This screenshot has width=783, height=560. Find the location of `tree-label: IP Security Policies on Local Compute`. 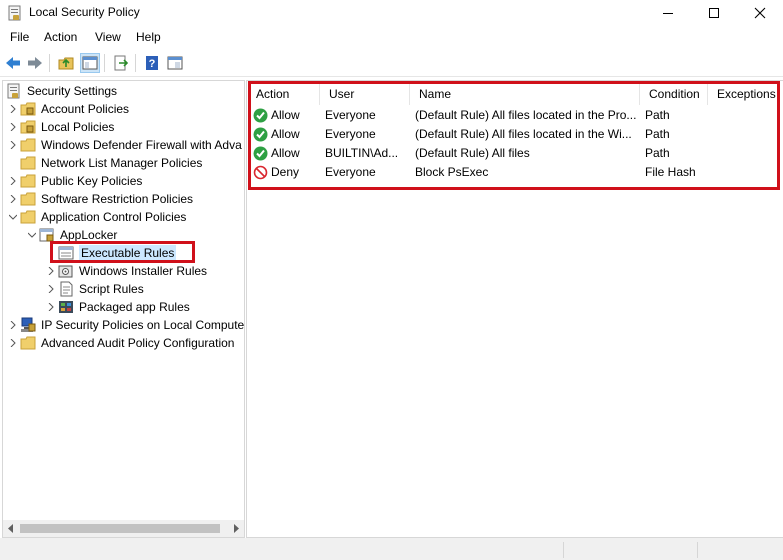

tree-label: IP Security Policies on Local Compute is located at coordinates (143, 325).